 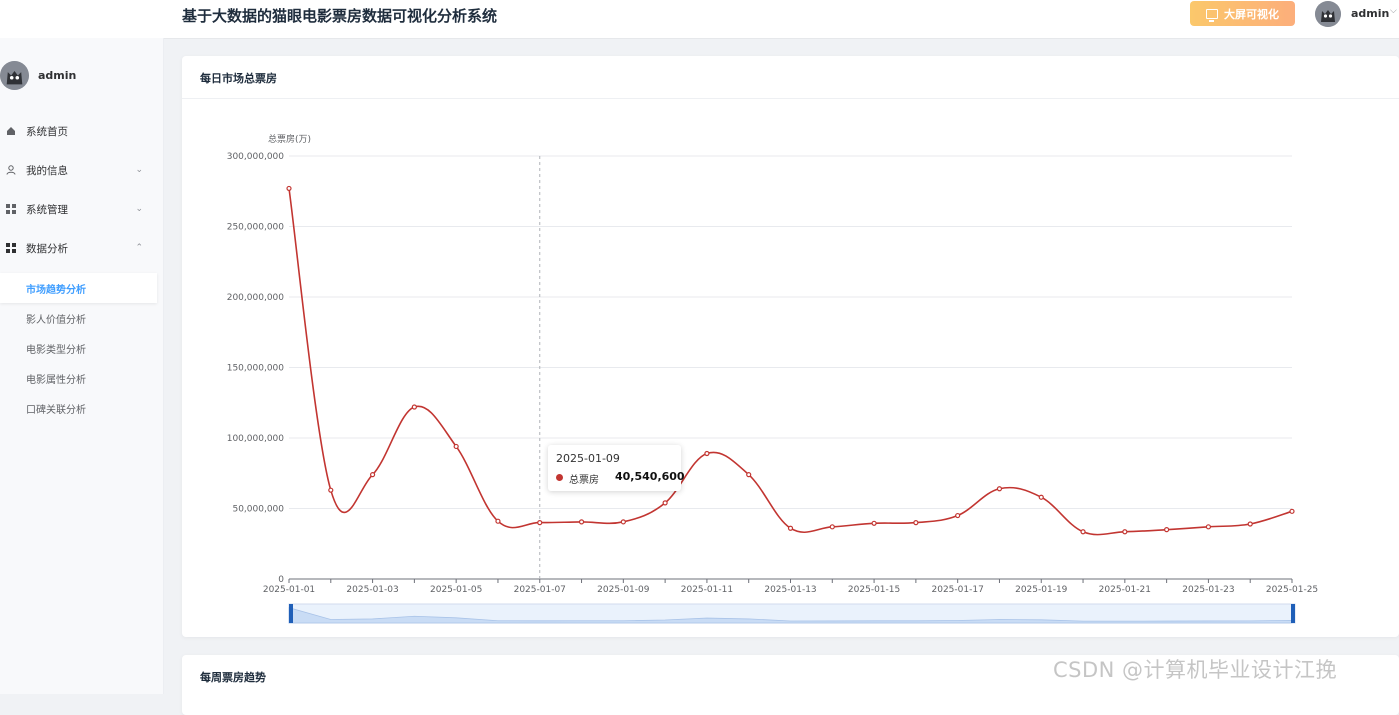 What do you see at coordinates (238, 78) in the screenshot?
I see `panel-title: 每日市场总票房` at bounding box center [238, 78].